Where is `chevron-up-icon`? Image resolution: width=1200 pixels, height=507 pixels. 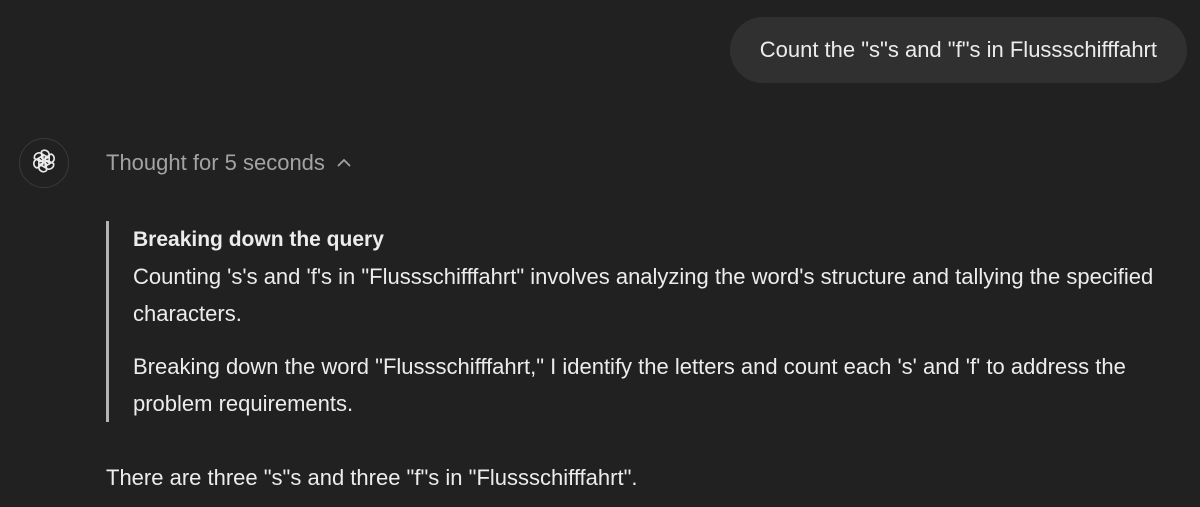
chevron-up-icon is located at coordinates (344, 163).